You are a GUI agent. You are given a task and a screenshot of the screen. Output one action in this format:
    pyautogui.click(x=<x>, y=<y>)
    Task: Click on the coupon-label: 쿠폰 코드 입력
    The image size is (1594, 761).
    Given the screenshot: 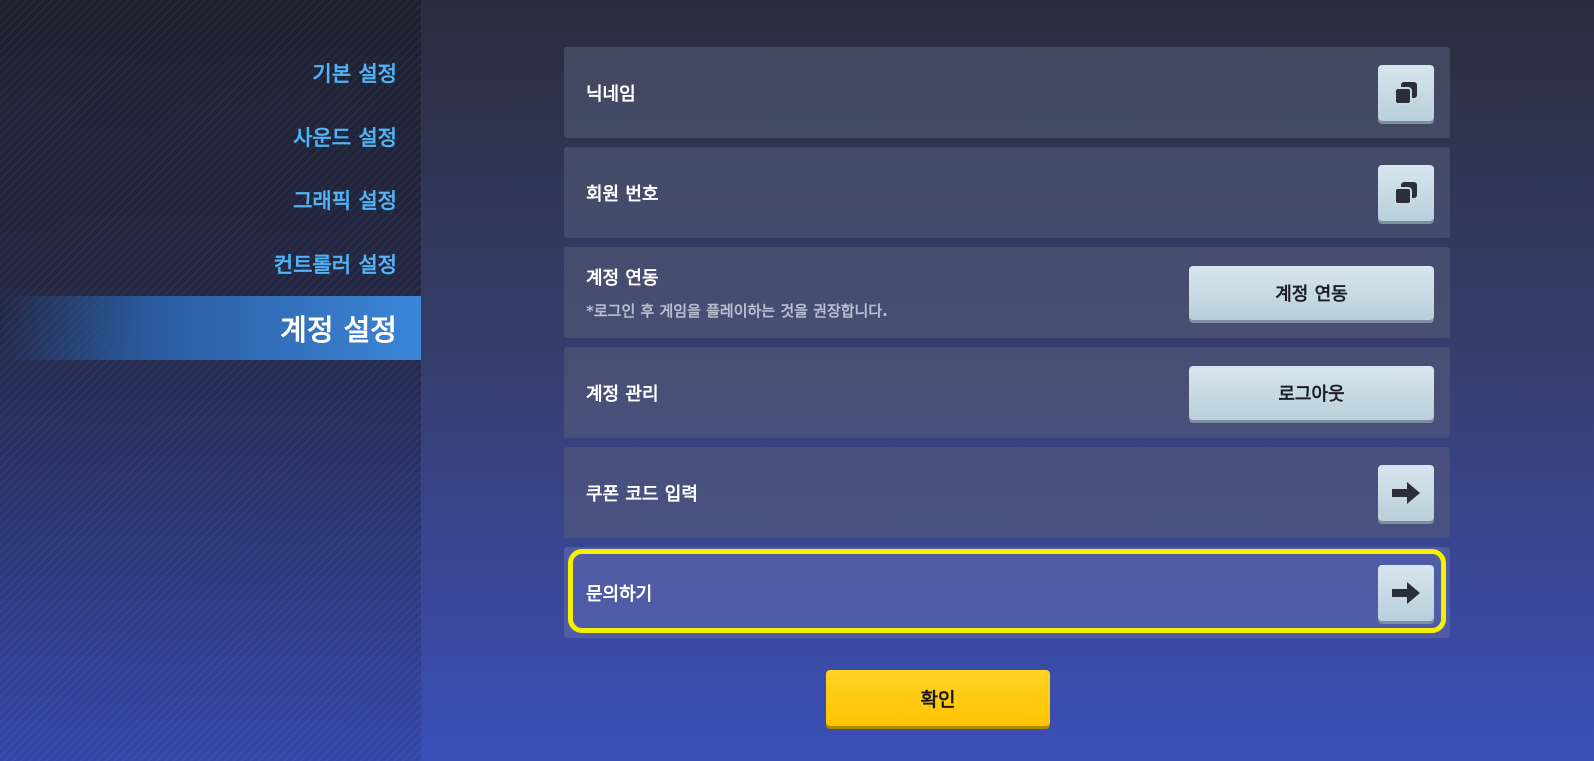 What is the action you would take?
    pyautogui.click(x=642, y=494)
    